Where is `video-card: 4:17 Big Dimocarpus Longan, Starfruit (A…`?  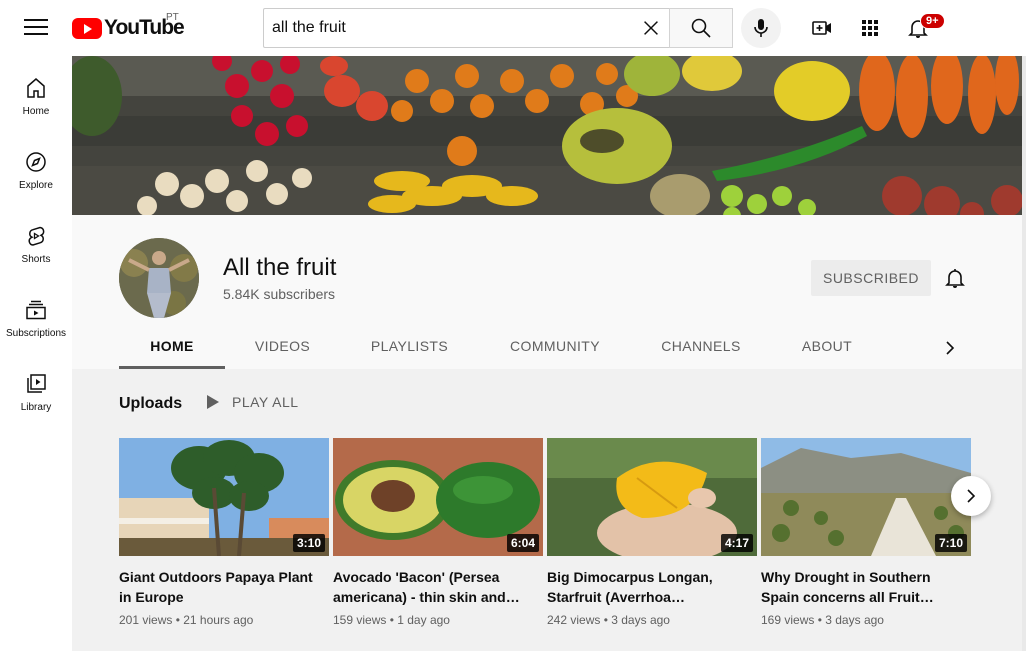
video-card: 4:17 Big Dimocarpus Longan, Starfruit (A… is located at coordinates (652, 532).